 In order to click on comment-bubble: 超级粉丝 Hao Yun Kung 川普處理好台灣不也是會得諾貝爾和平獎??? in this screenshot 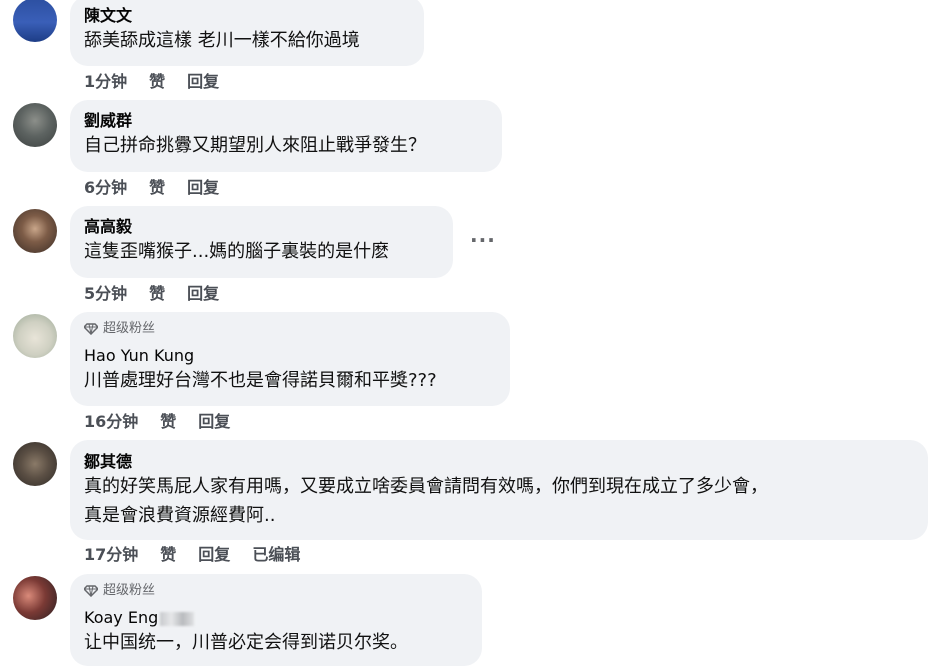, I will do `click(290, 359)`.